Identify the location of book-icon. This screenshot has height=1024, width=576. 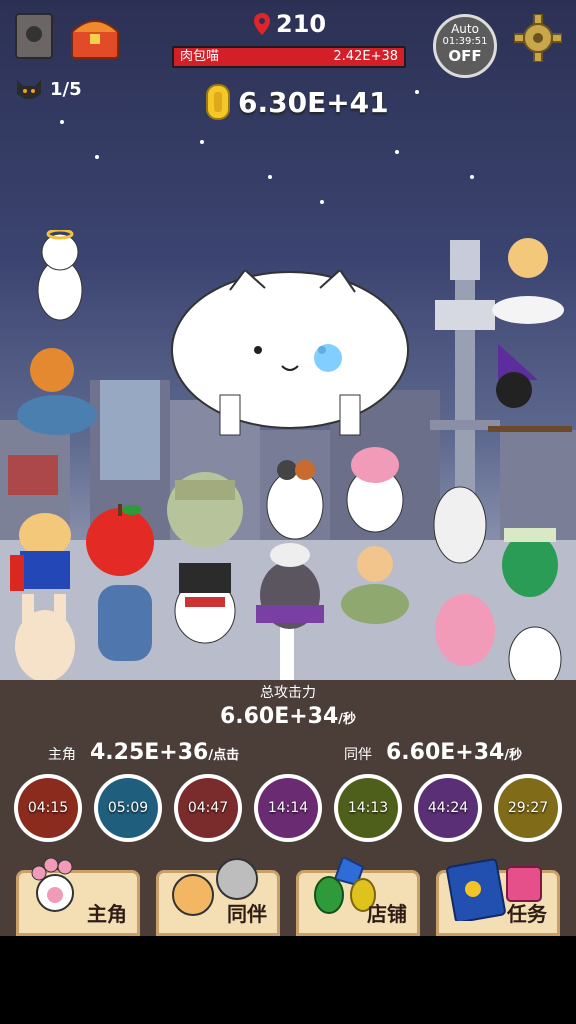
(34, 36).